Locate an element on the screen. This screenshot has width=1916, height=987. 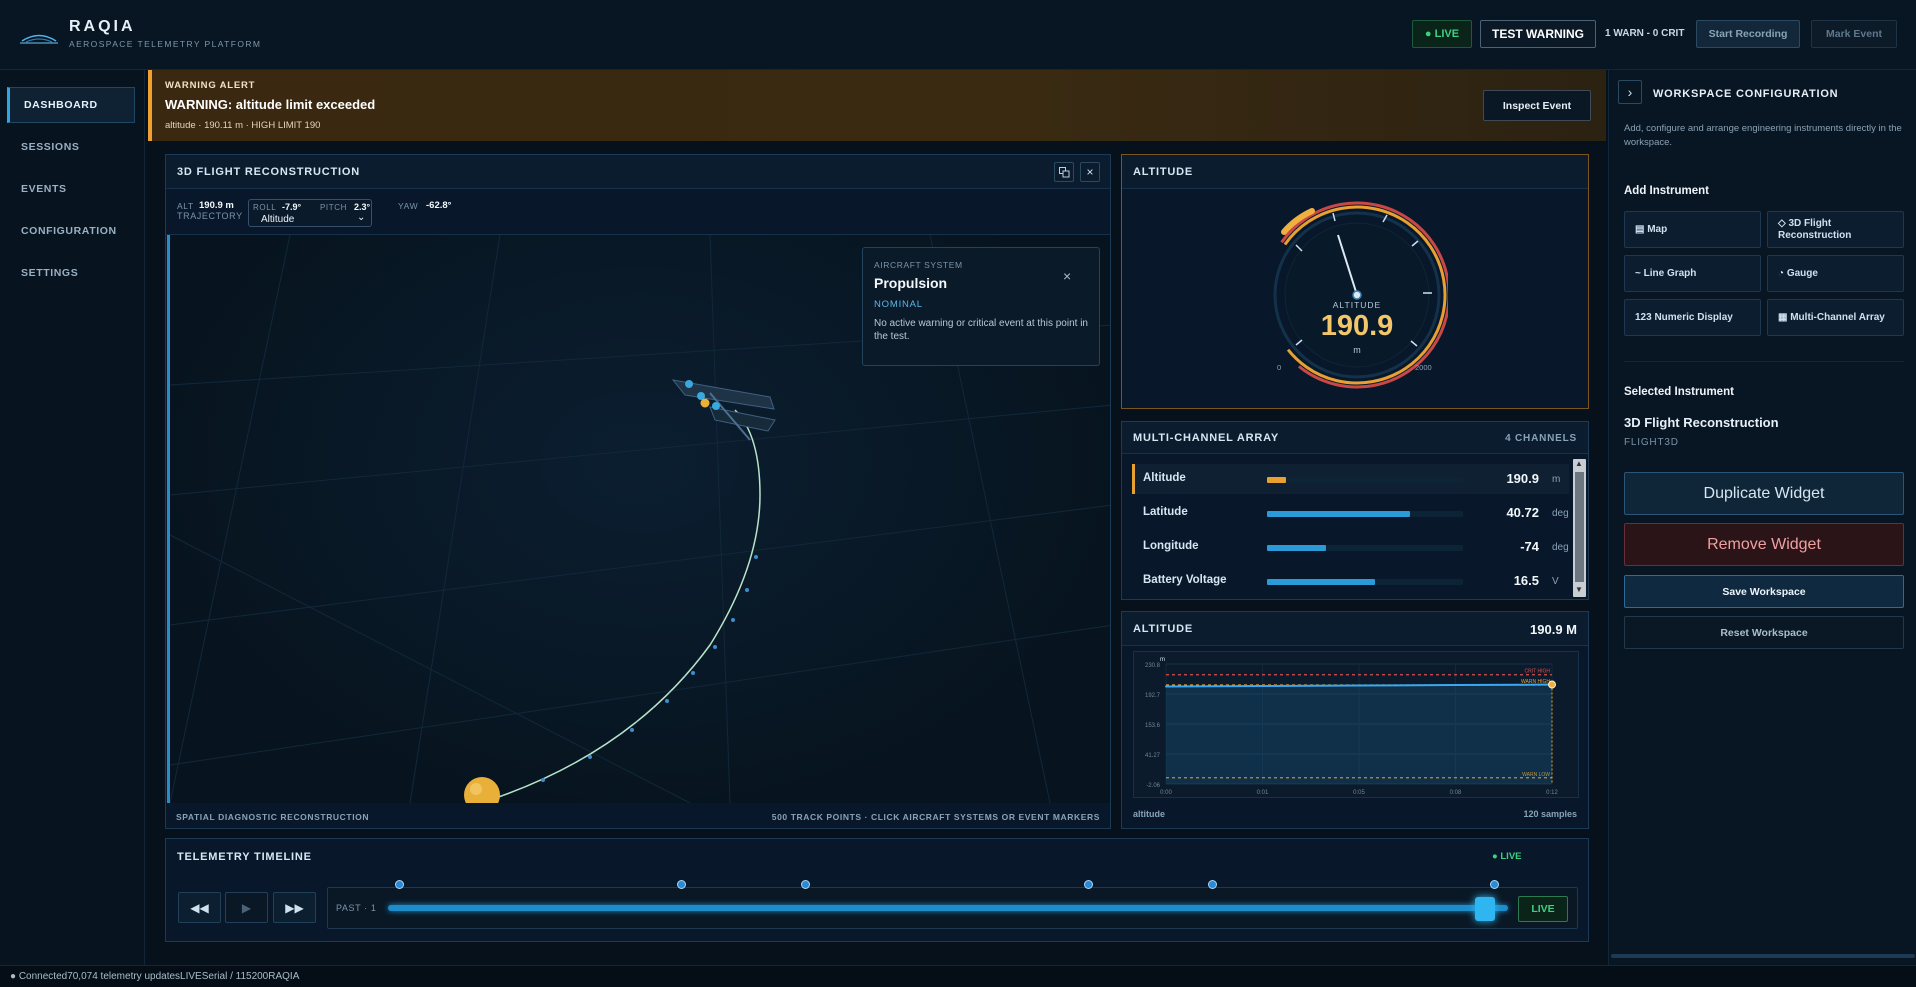
x-tick-label: 0:08 is located at coordinates (1456, 793).